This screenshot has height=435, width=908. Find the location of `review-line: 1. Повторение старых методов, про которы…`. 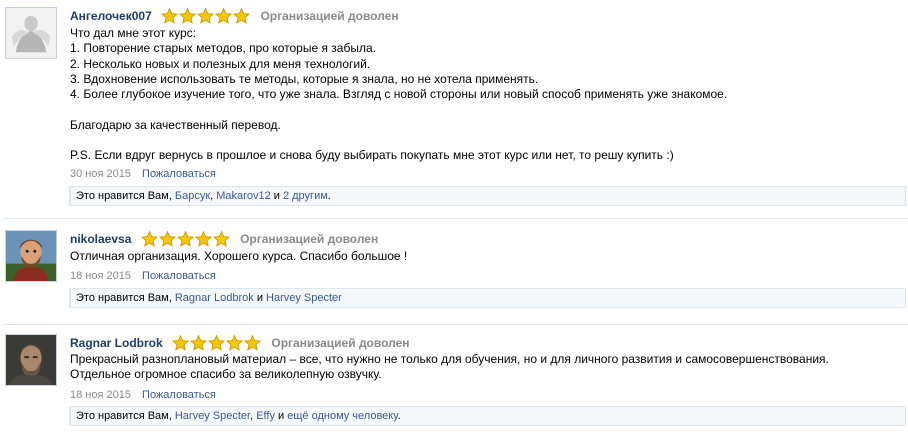

review-line: 1. Повторение старых методов, про которы… is located at coordinates (223, 48).